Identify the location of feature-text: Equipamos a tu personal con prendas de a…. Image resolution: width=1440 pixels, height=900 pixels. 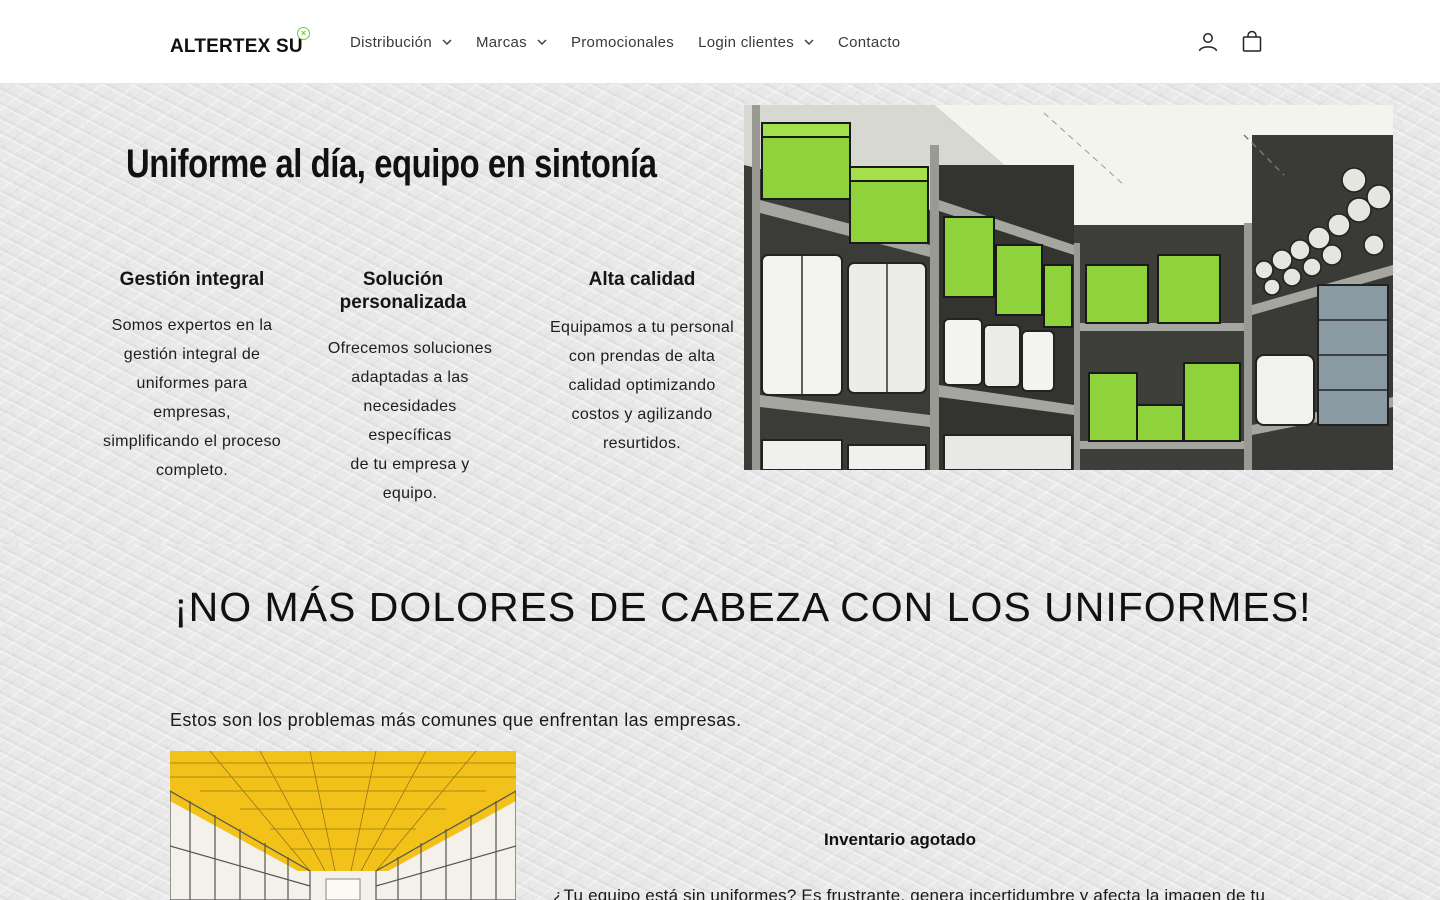
(642, 385).